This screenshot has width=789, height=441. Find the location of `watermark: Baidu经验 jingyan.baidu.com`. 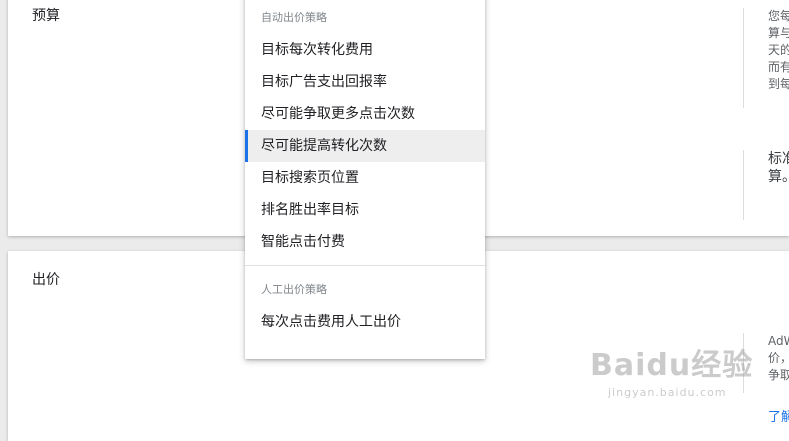

watermark: Baidu经验 jingyan.baidu.com is located at coordinates (671, 369).